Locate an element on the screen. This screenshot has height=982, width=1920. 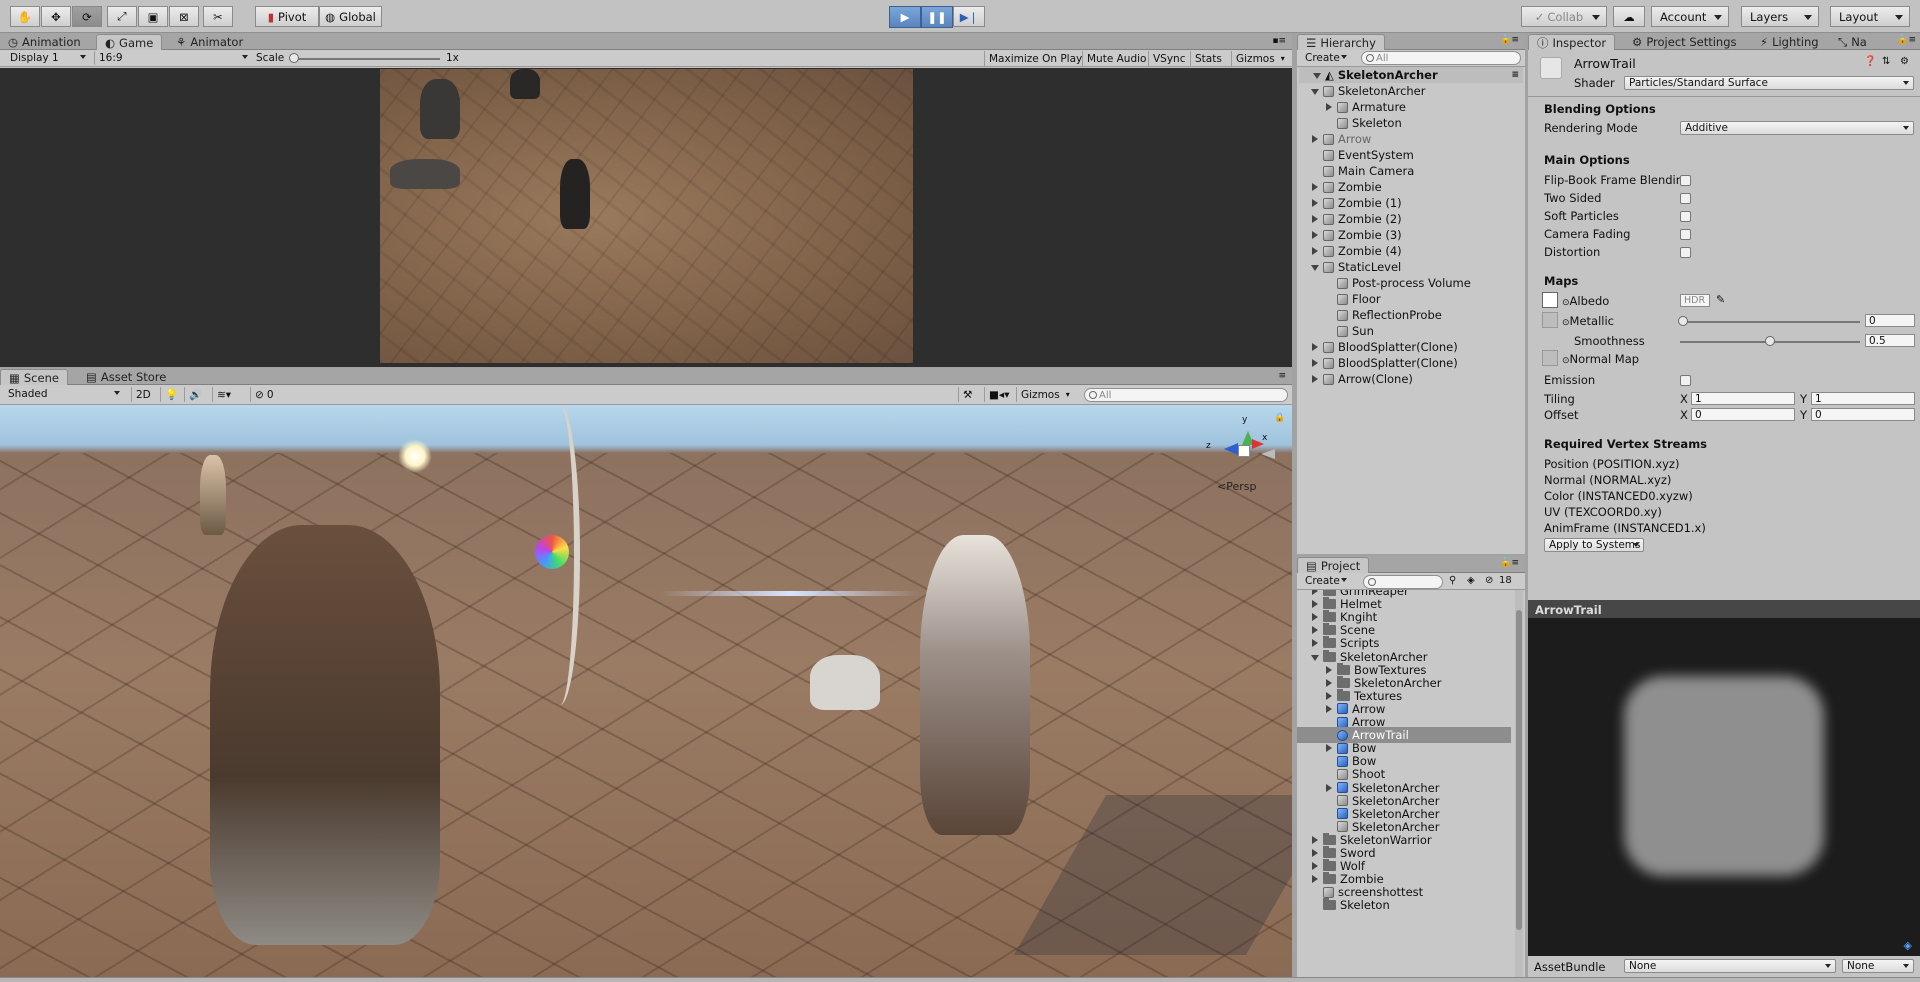
hierarchy-item: Zombie (4) is located at coordinates (1410, 251).